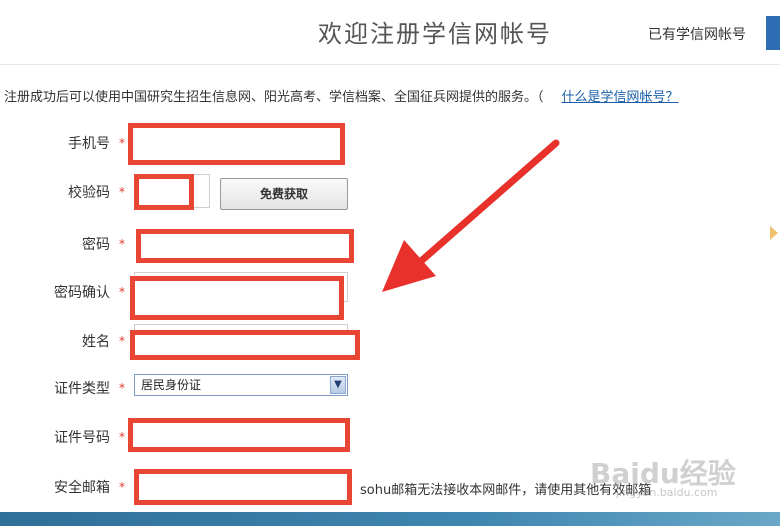 Image resolution: width=780 pixels, height=526 pixels. What do you see at coordinates (773, 33) in the screenshot?
I see `login-tab-button` at bounding box center [773, 33].